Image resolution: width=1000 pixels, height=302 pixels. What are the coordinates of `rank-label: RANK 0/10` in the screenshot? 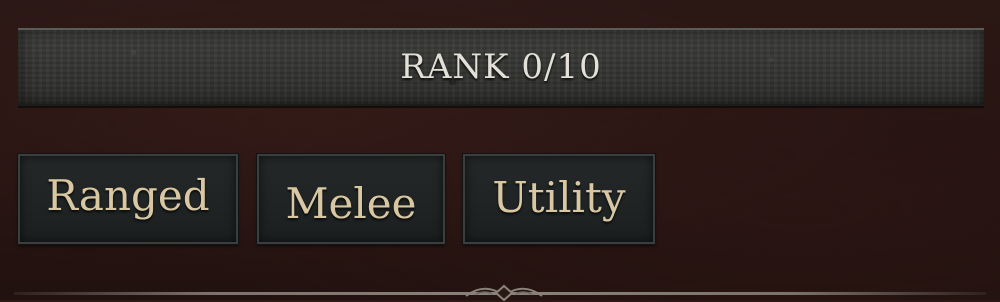 It's located at (501, 67).